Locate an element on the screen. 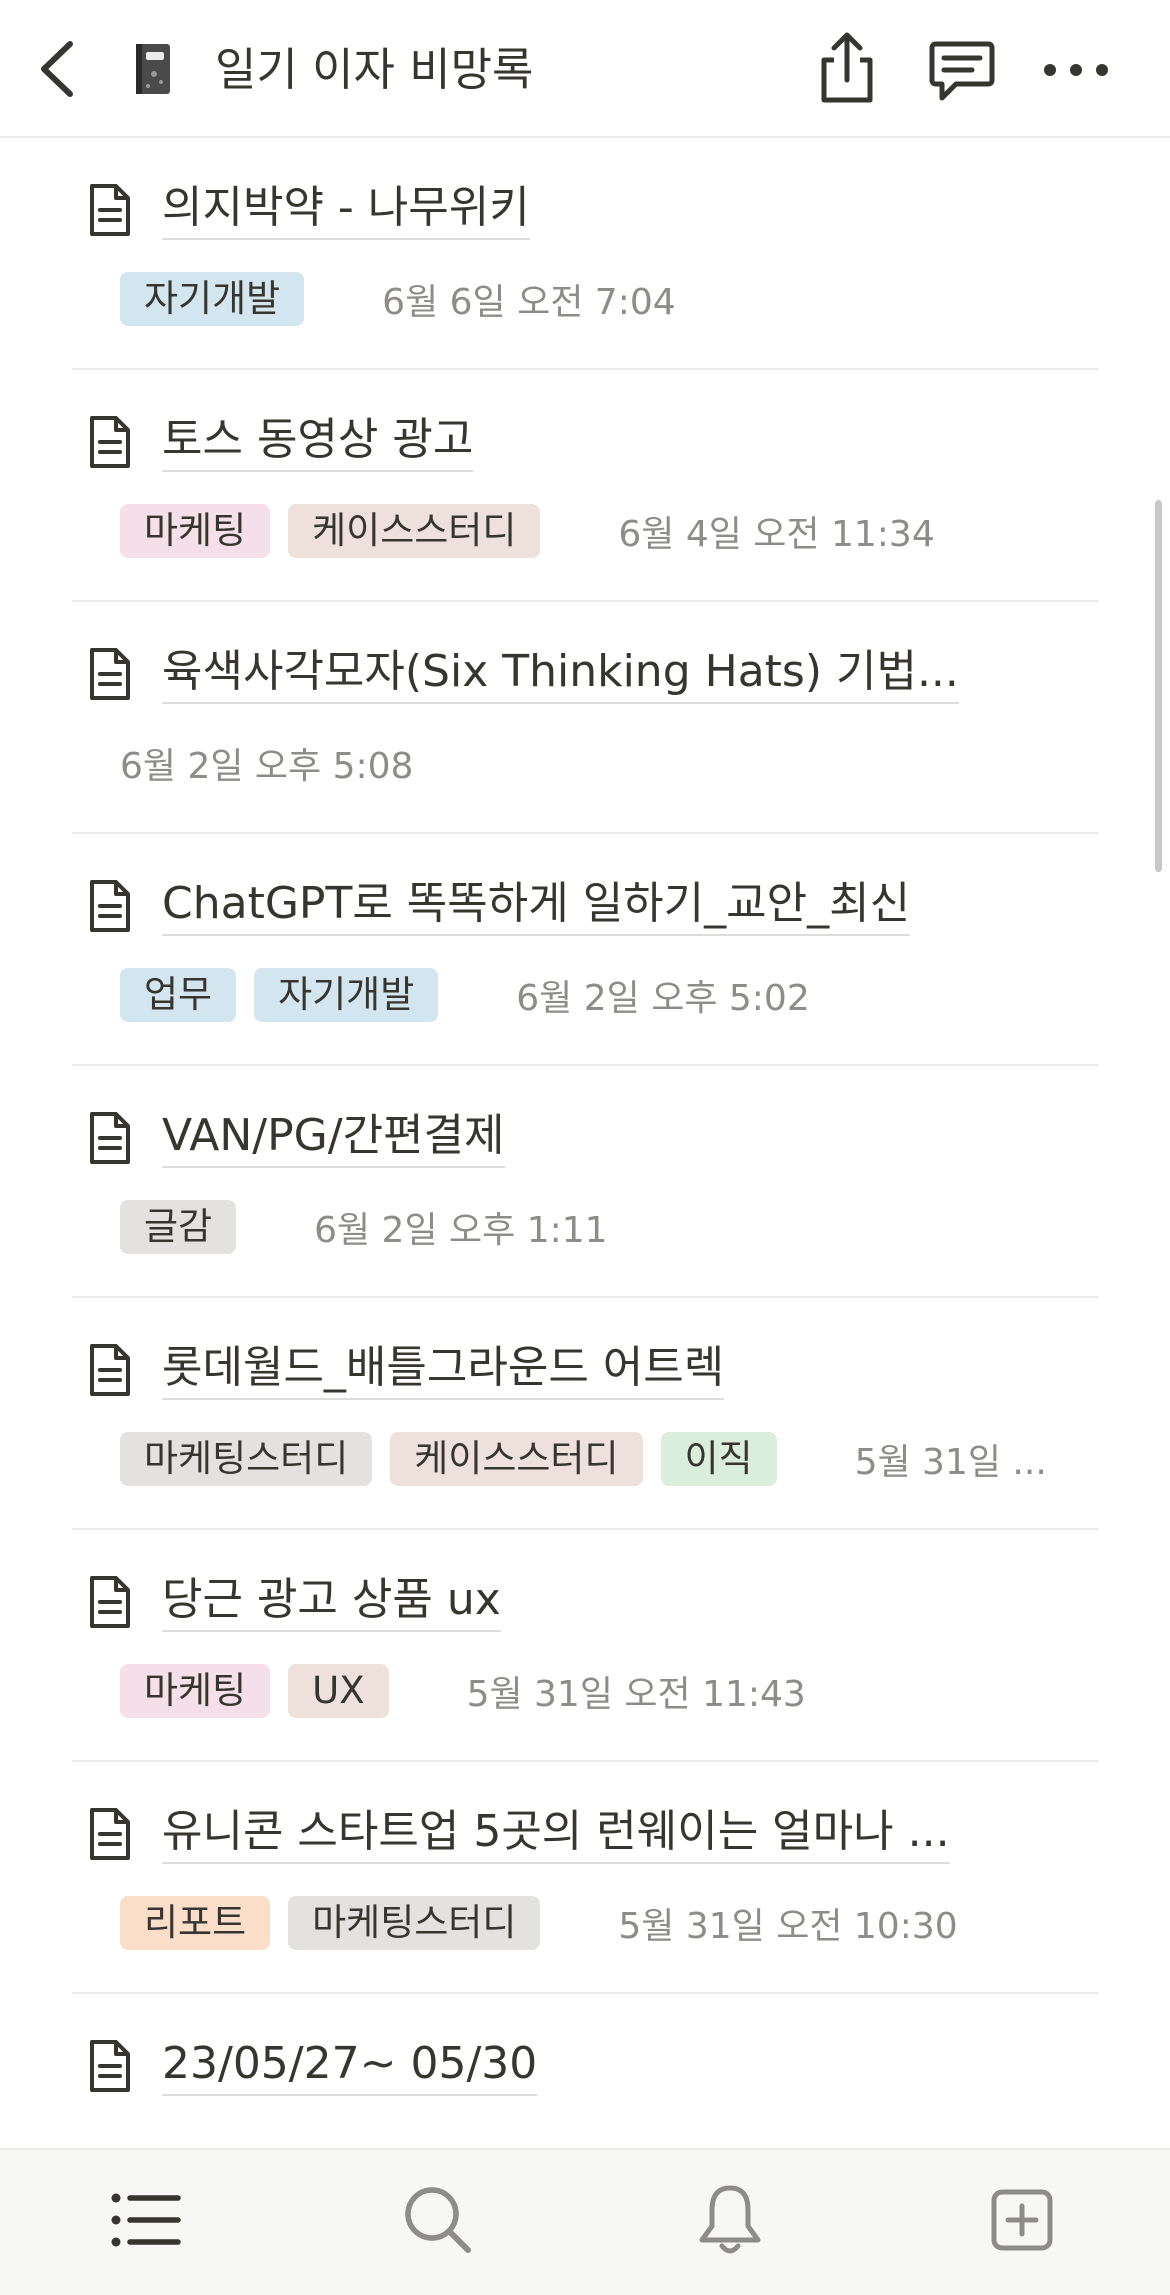 This screenshot has width=1170, height=2295. list-item: 당근 광고 상품 ux 마케팅 UX 5월 31일 오전 11:43 is located at coordinates (585, 1646).